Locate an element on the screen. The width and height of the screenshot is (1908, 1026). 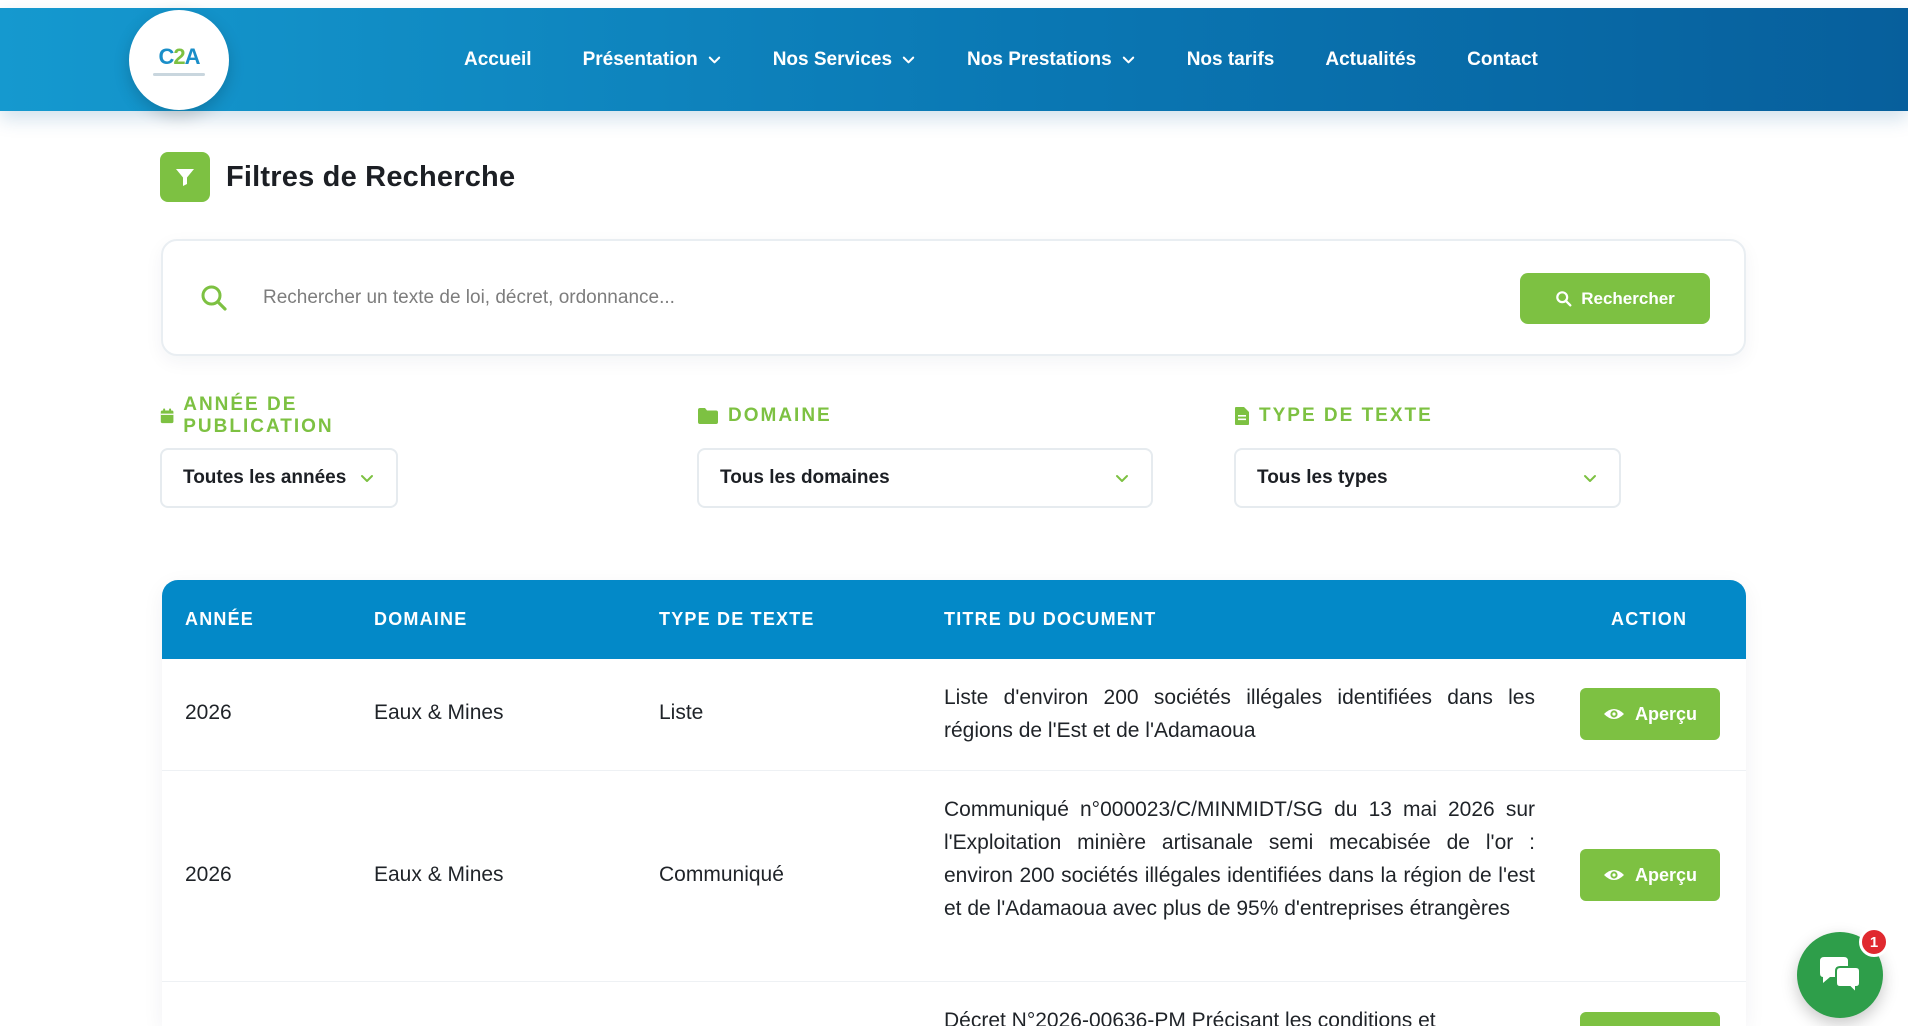
year-select-value: Toutes les années is located at coordinates (265, 477).